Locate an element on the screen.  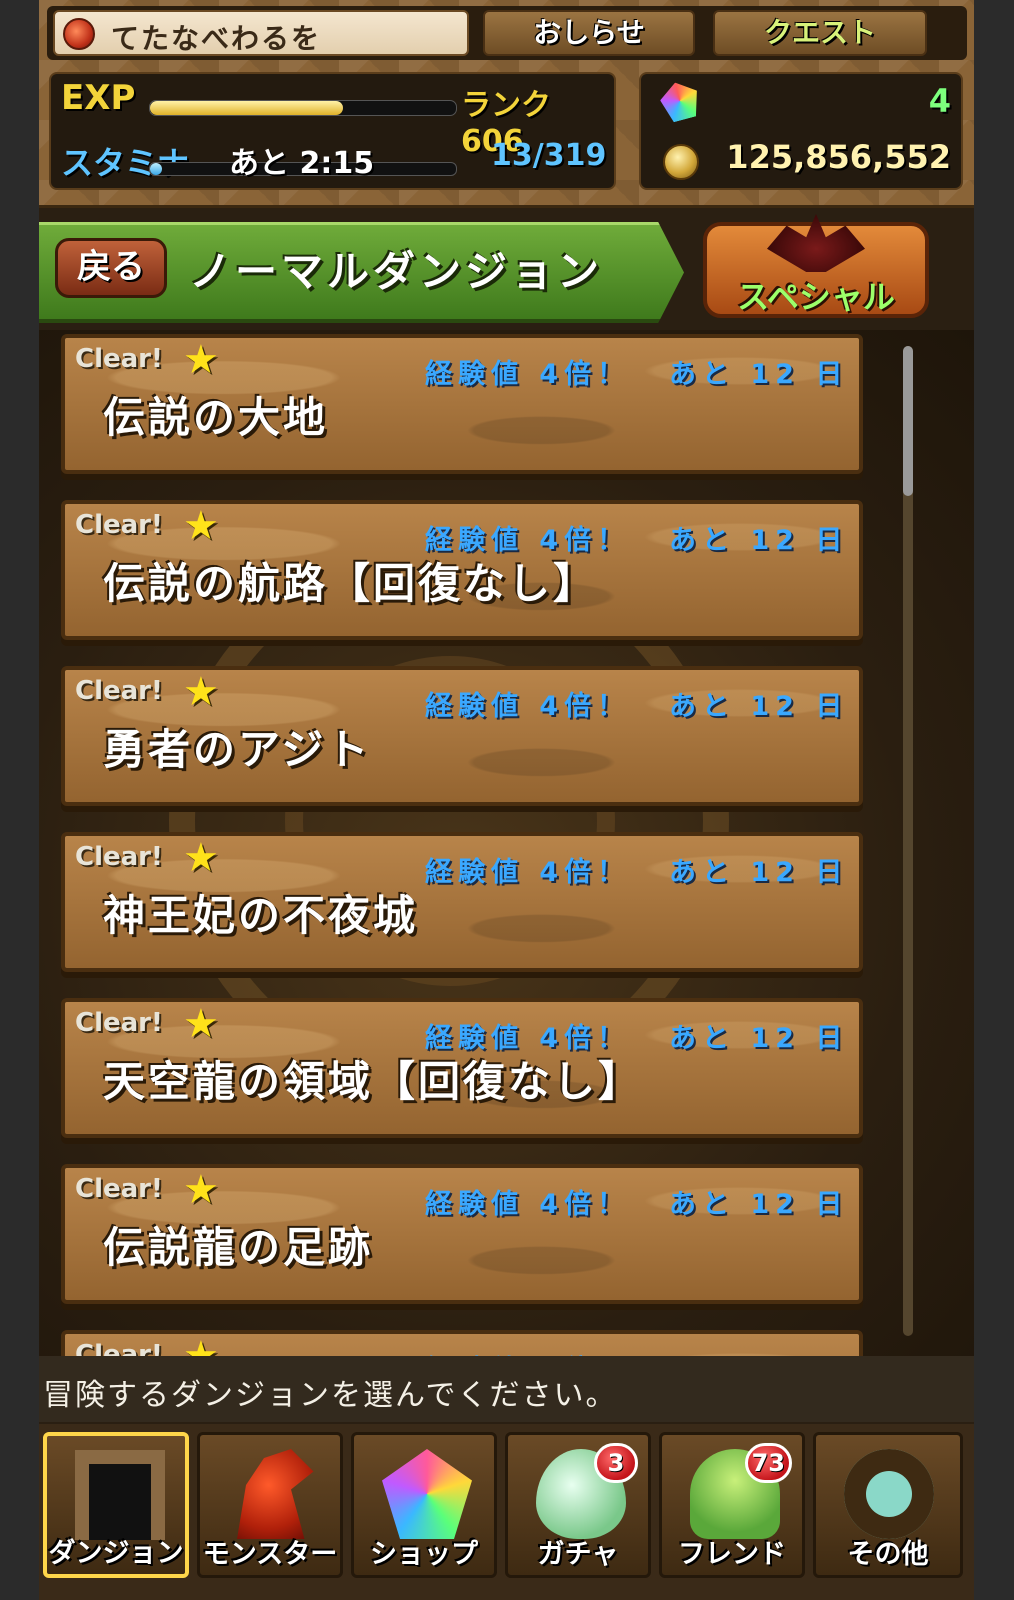
dungeon-list-item: Clear! ★ 経験値 4倍！ あと 12 日 伝説の航路【回復なし】 is located at coordinates (462, 570).